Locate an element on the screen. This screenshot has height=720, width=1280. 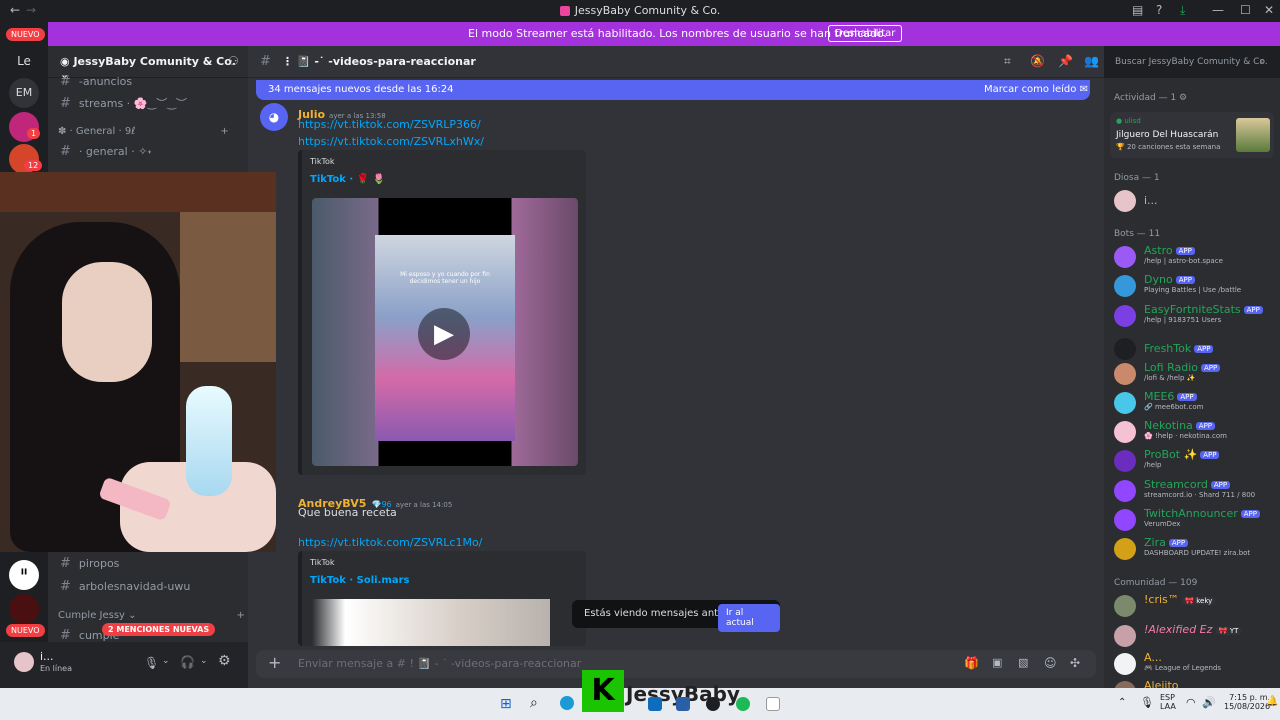
sticker-icon: ▧ is located at coordinates (1023, 662).